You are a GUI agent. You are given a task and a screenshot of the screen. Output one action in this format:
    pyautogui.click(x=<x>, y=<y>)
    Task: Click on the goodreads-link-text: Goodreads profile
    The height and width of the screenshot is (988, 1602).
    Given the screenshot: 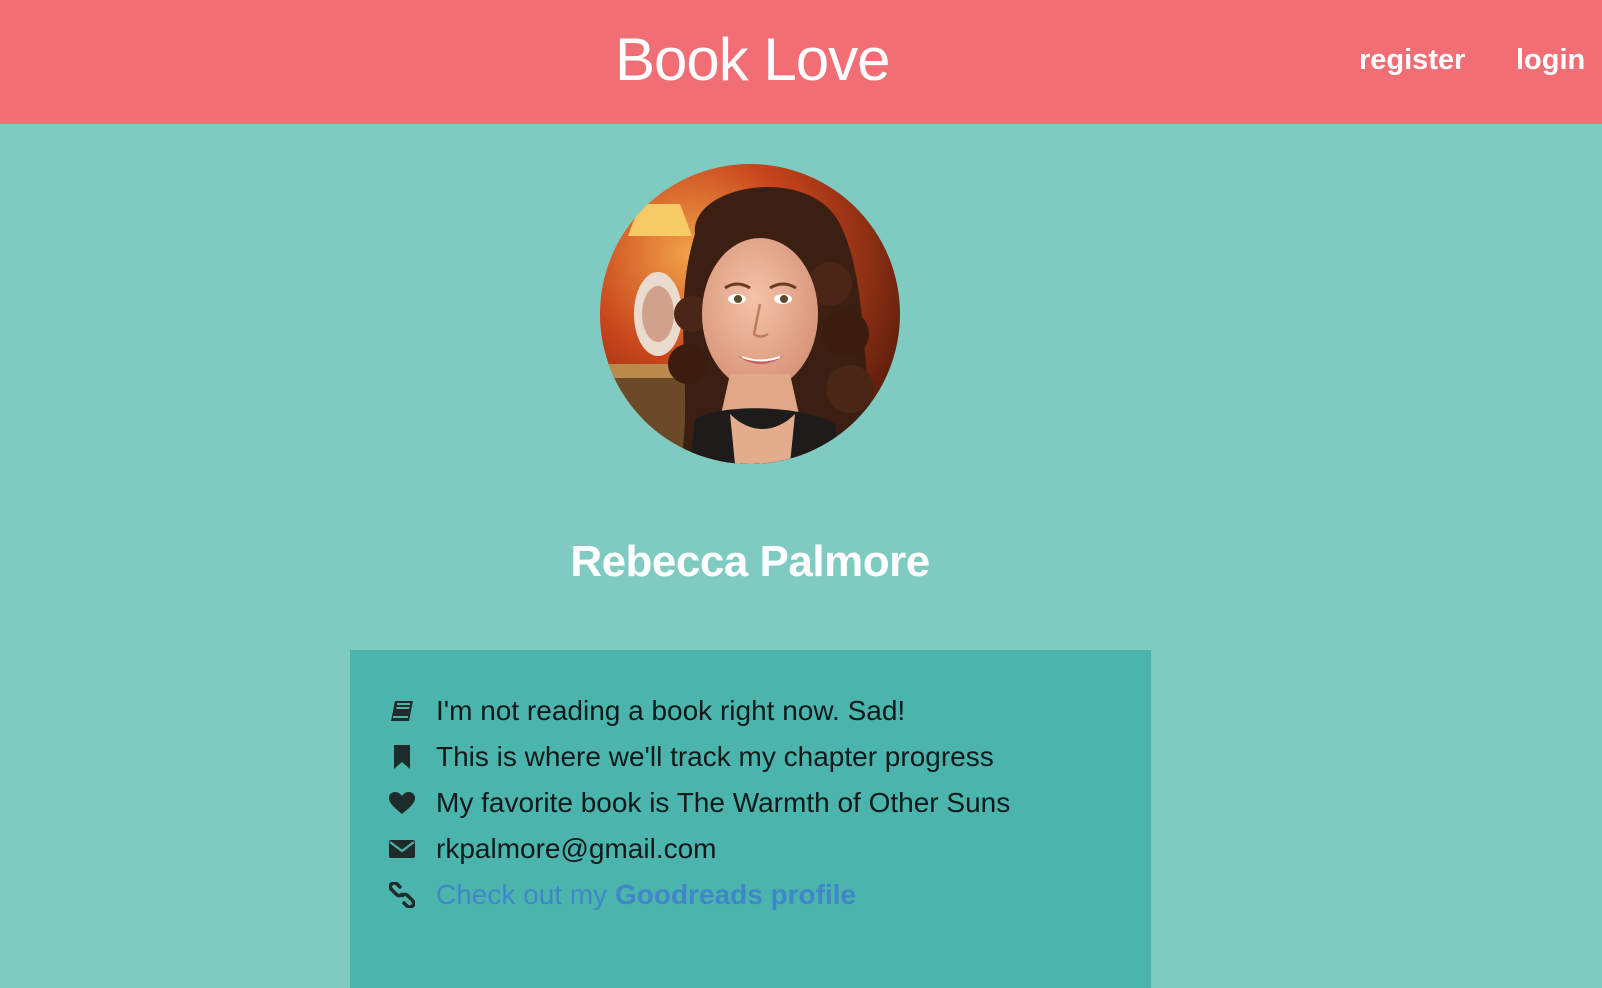 What is the action you would take?
    pyautogui.click(x=735, y=894)
    